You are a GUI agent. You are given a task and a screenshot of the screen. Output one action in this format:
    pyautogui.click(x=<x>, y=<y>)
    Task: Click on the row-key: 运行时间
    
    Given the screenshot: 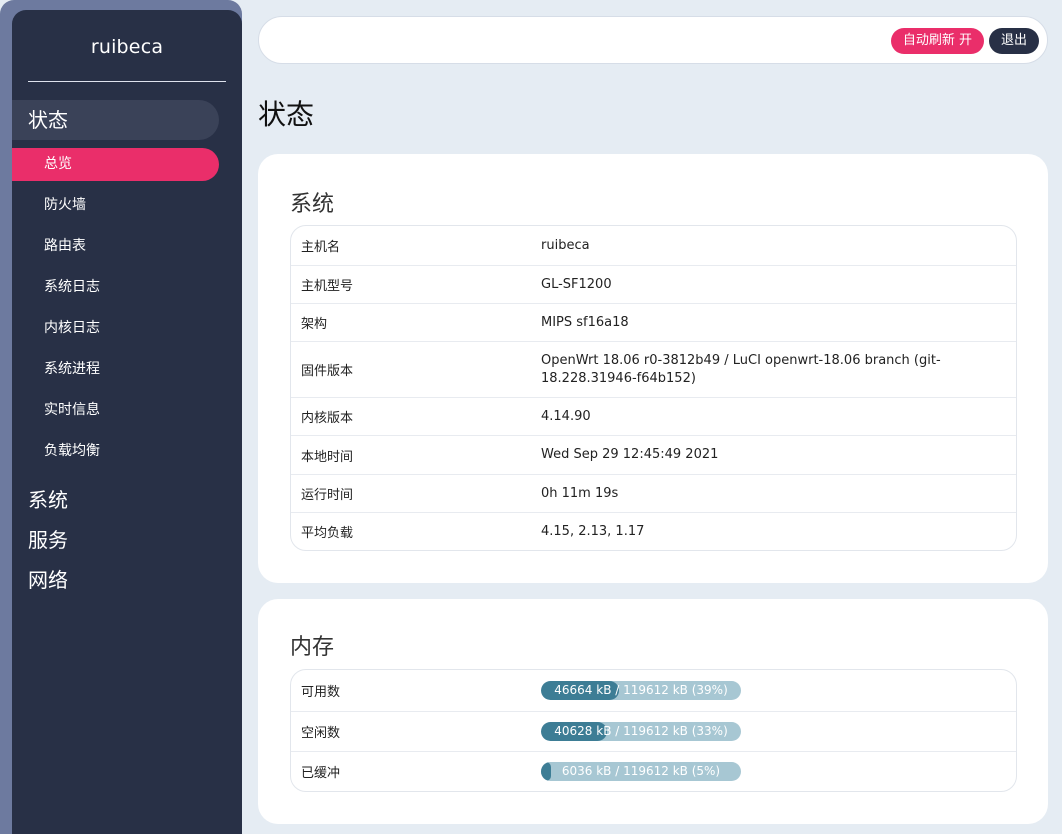 What is the action you would take?
    pyautogui.click(x=327, y=495)
    